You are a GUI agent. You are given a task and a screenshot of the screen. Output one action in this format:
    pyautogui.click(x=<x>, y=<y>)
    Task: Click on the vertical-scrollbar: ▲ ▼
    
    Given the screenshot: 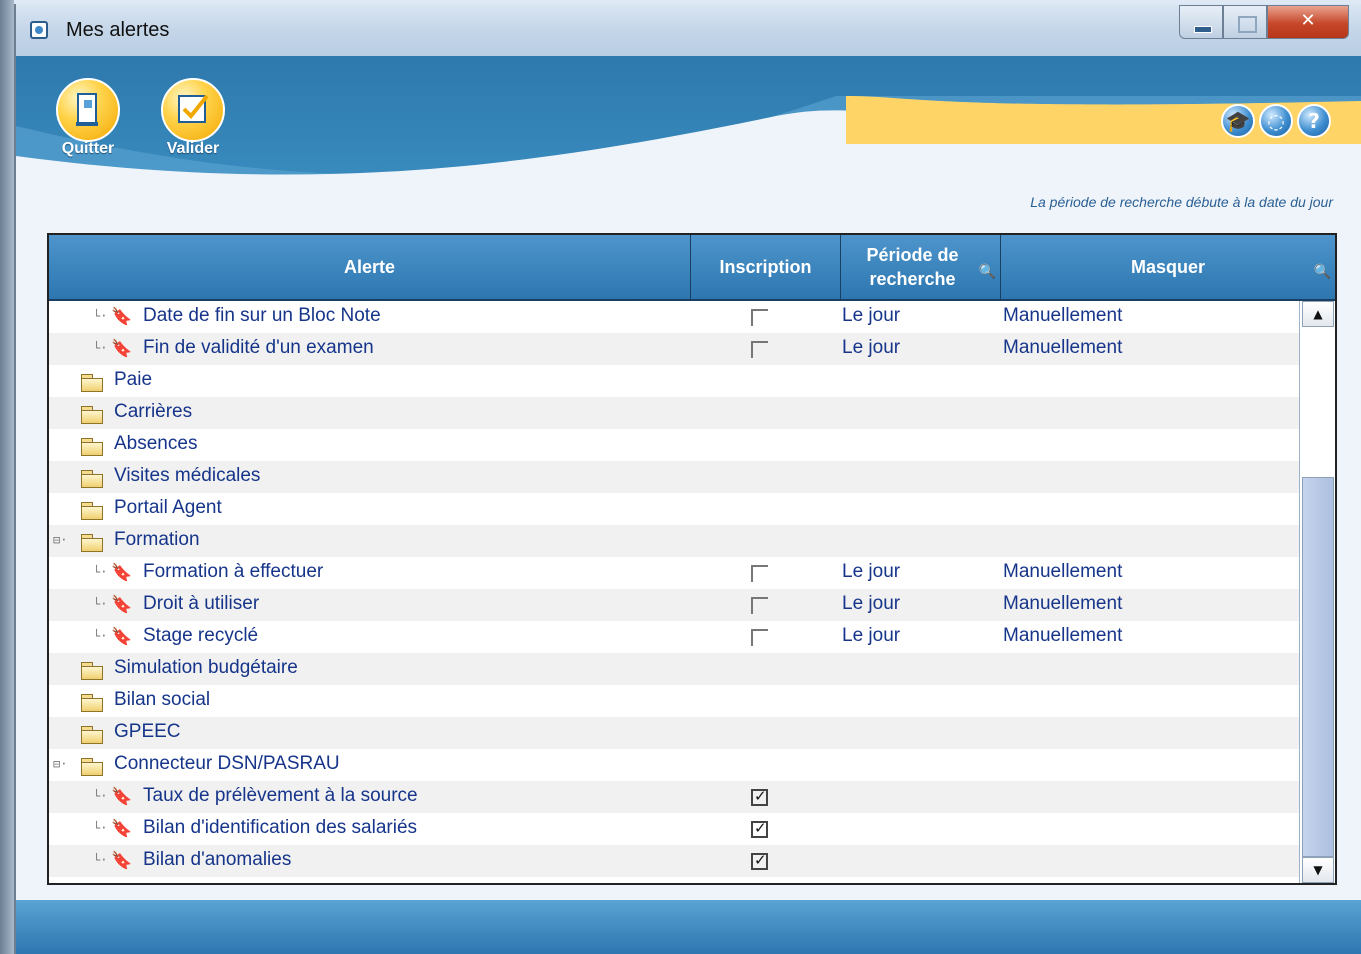 What is the action you would take?
    pyautogui.click(x=1317, y=592)
    